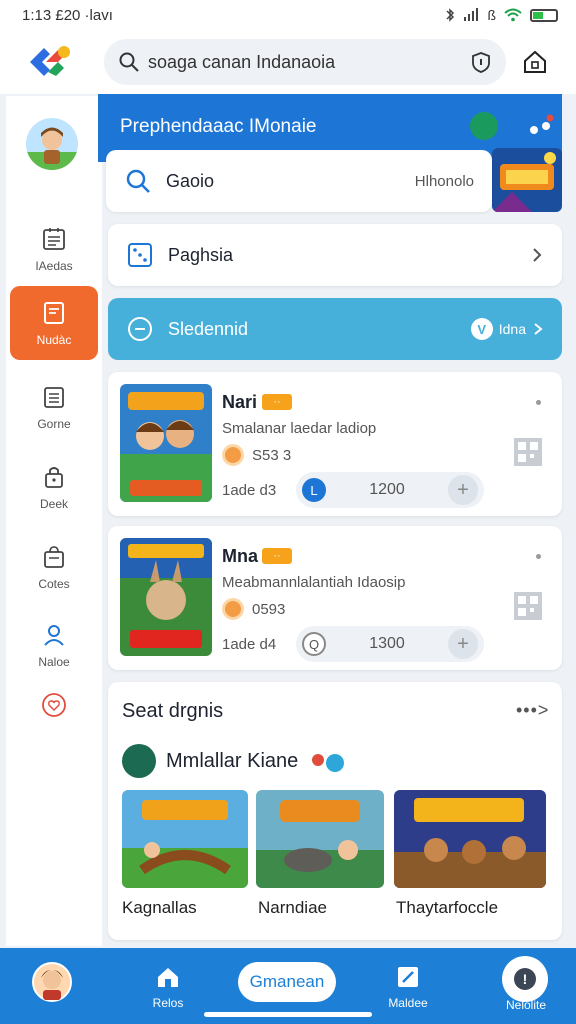 The height and width of the screenshot is (1024, 576). I want to click on sidebar-item-cotes: Cotes, so click(54, 567).